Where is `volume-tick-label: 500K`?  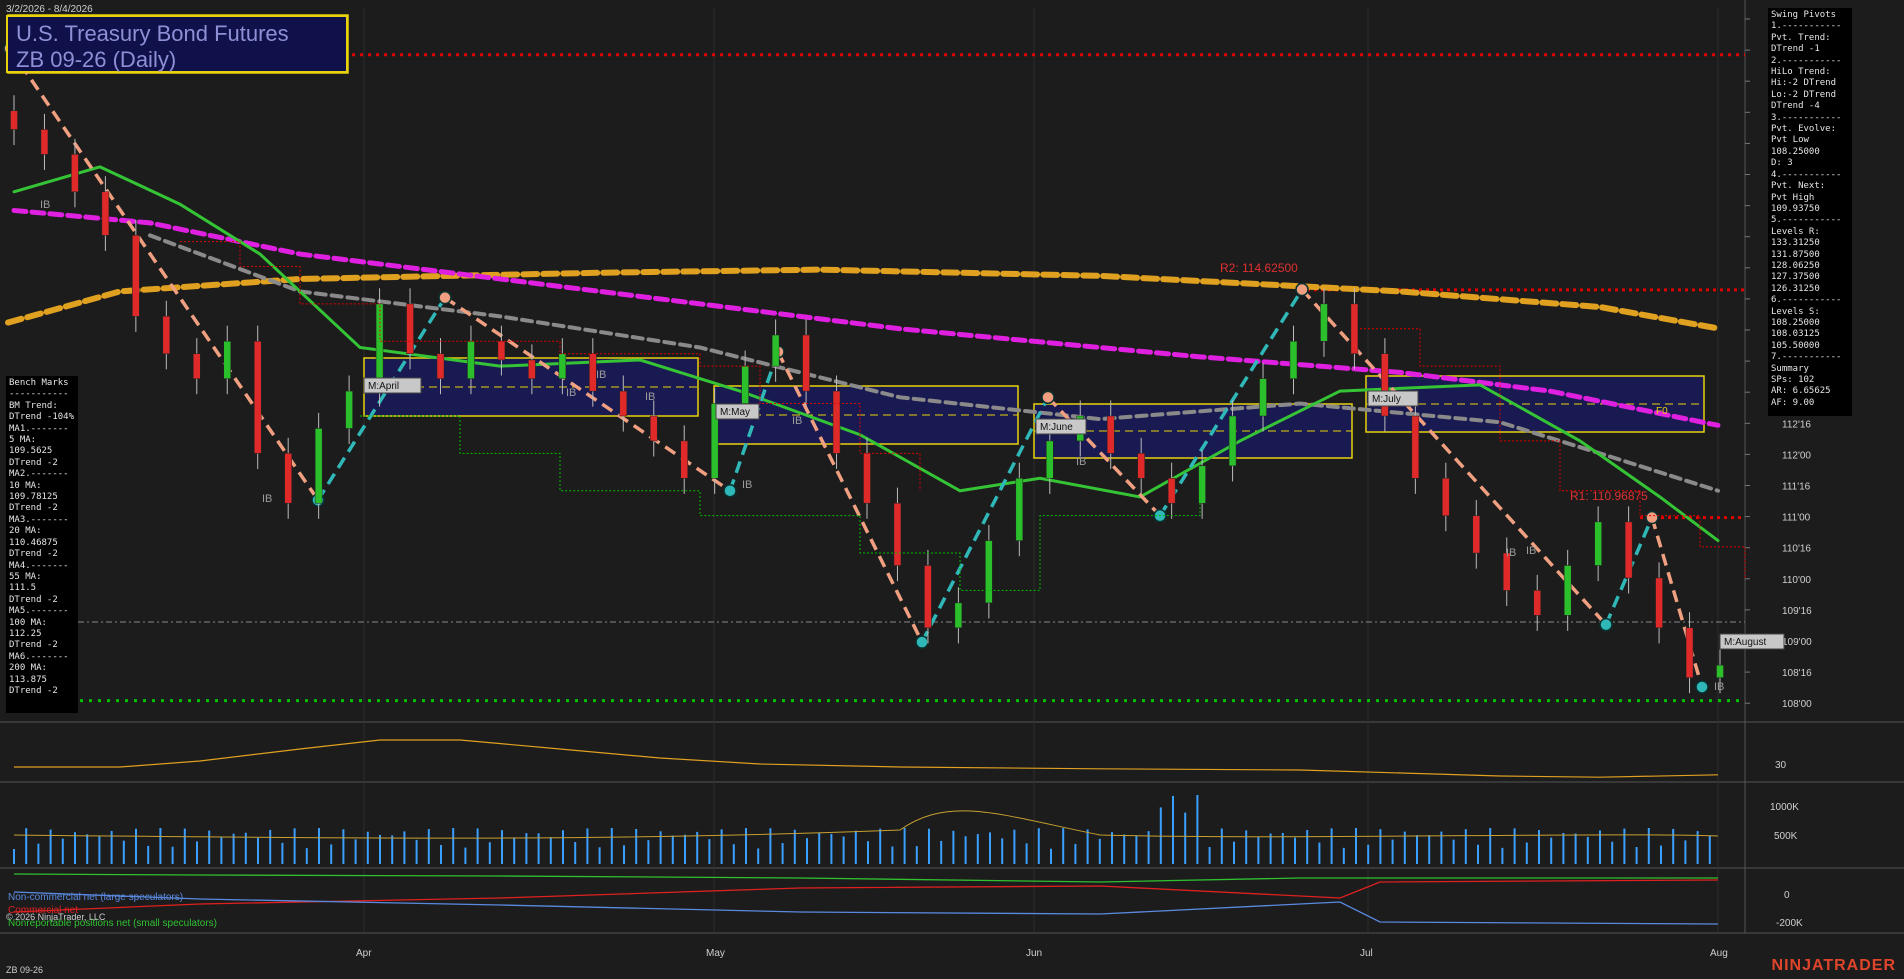 volume-tick-label: 500K is located at coordinates (1786, 836).